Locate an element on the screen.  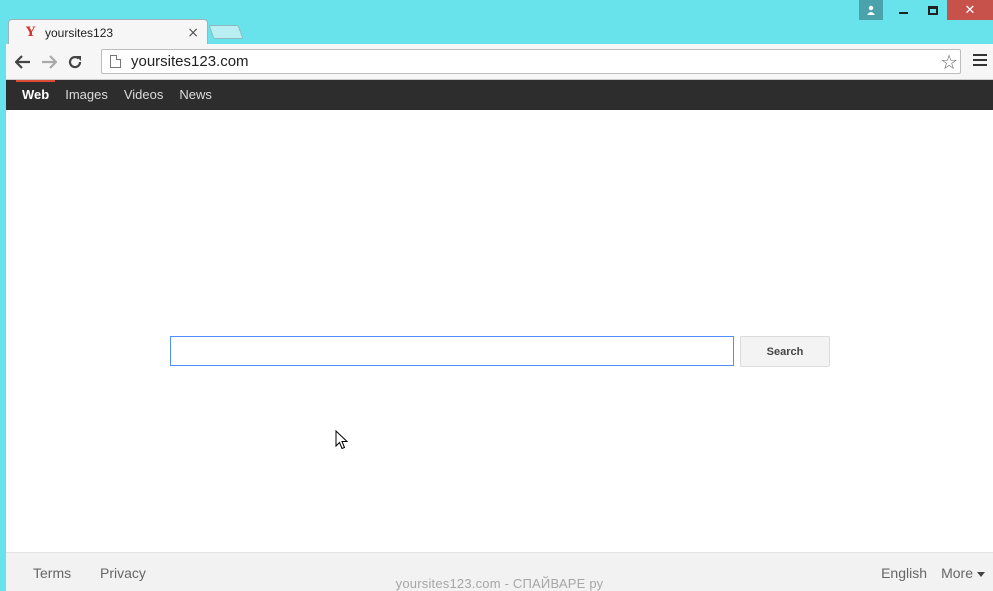
address-bar: yoursites123.com ☆ is located at coordinates (531, 61).